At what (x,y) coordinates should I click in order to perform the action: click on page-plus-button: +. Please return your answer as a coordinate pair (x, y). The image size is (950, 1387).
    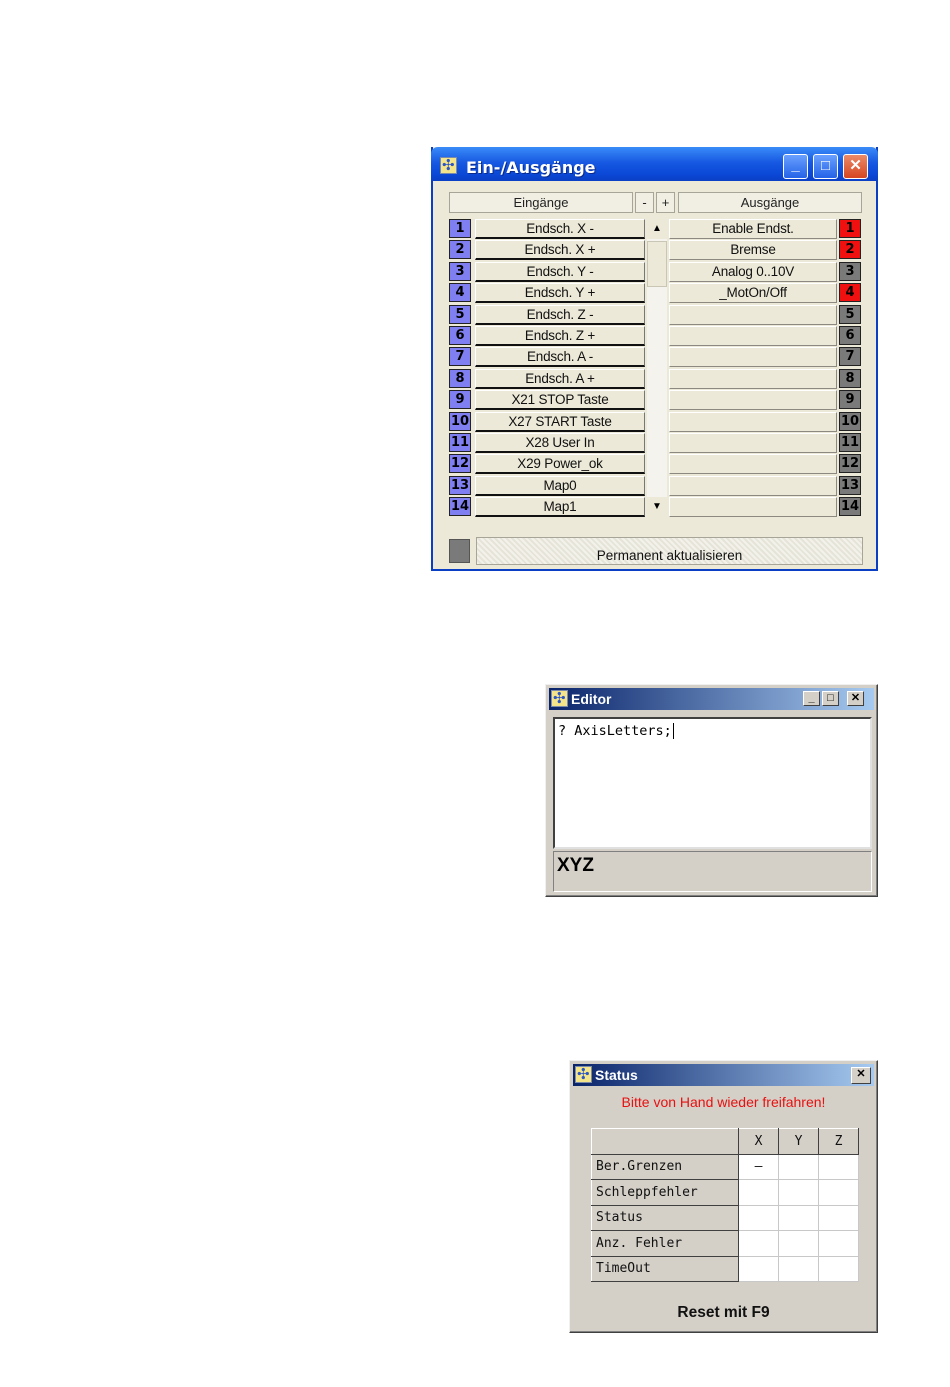
    Looking at the image, I should click on (665, 202).